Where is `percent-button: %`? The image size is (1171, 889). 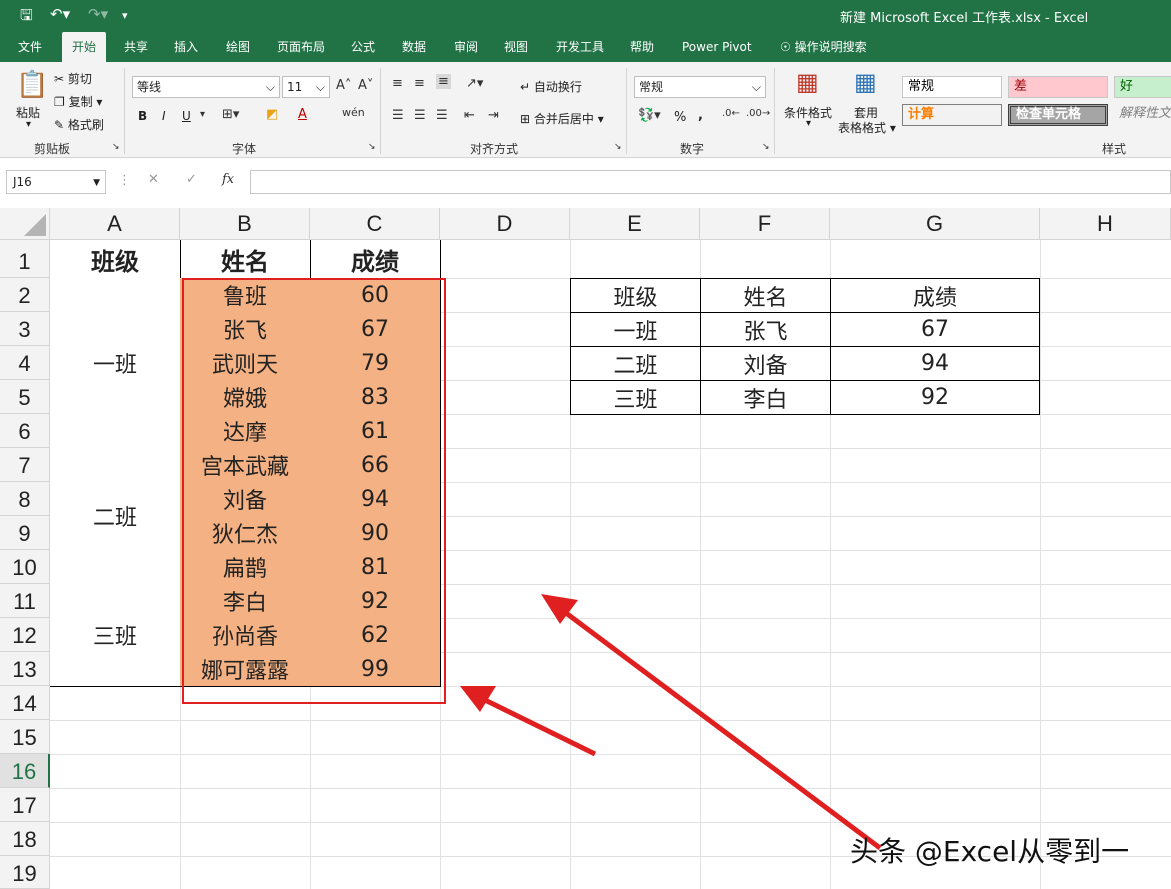
percent-button: % is located at coordinates (680, 117).